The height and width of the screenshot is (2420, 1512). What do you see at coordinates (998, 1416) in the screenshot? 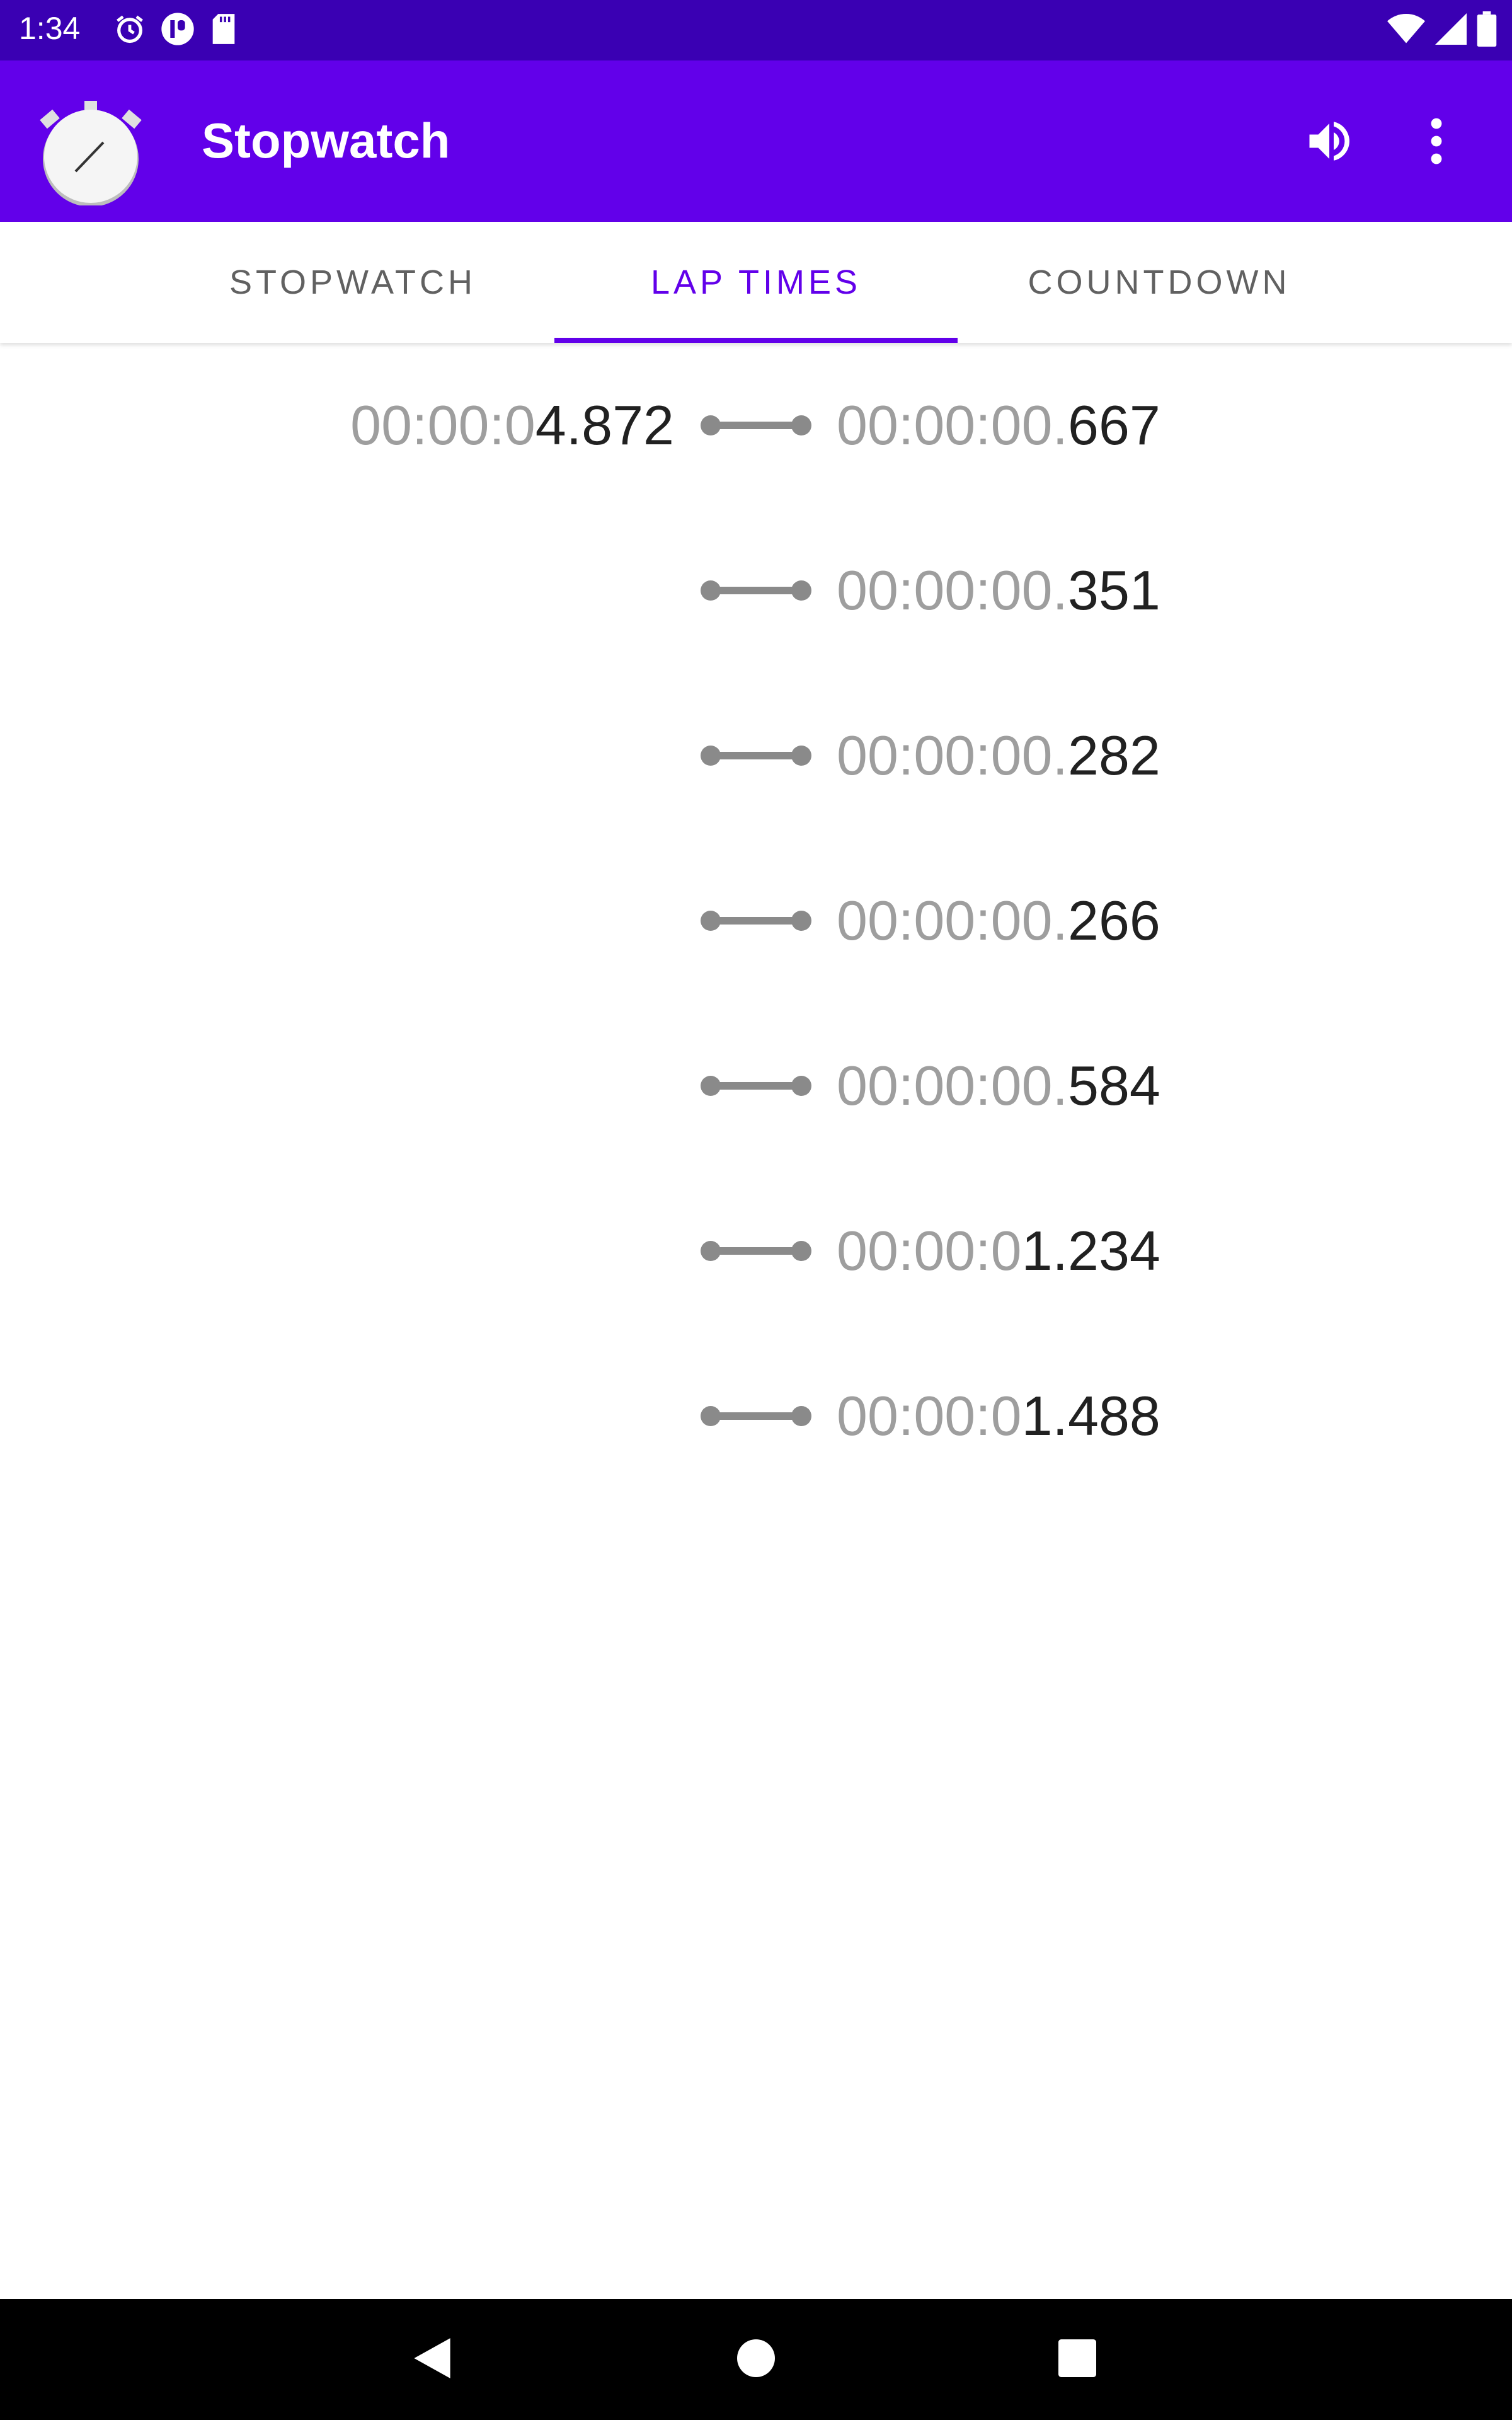
I see `lap-split-time: 00:00:01.488` at bounding box center [998, 1416].